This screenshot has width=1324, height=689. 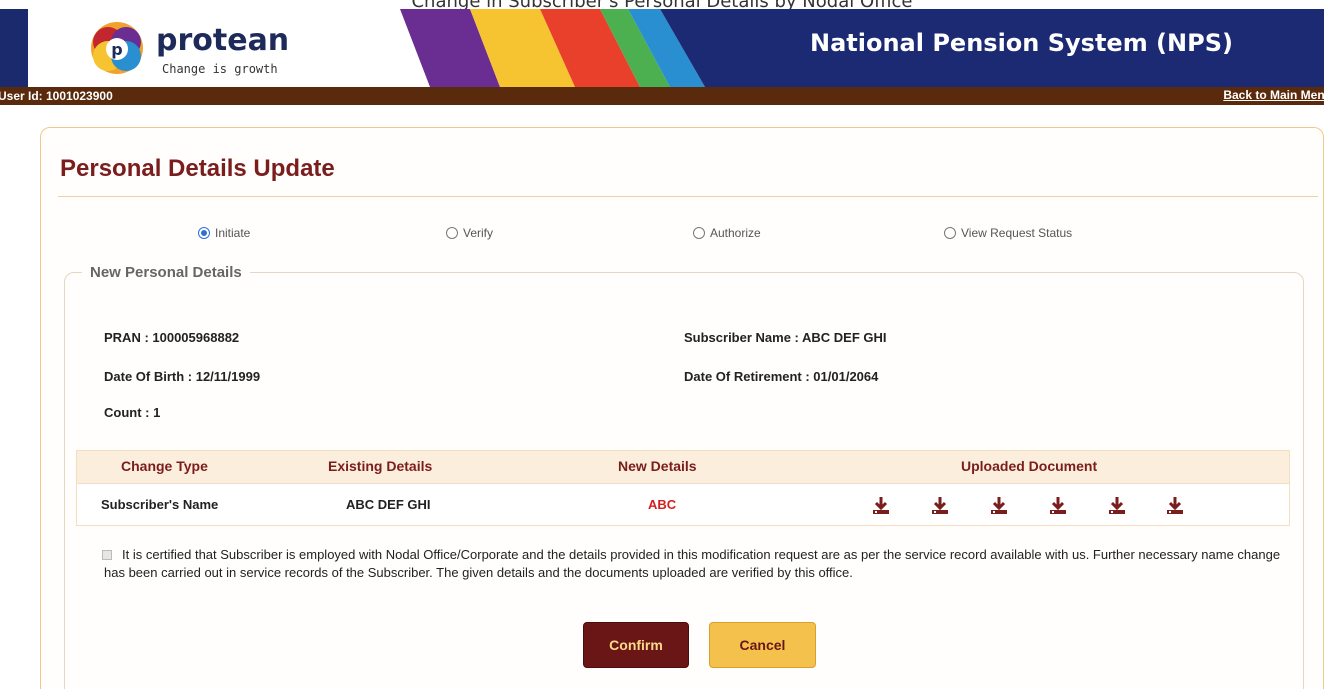 I want to click on cancel-button: Cancel, so click(x=762, y=645).